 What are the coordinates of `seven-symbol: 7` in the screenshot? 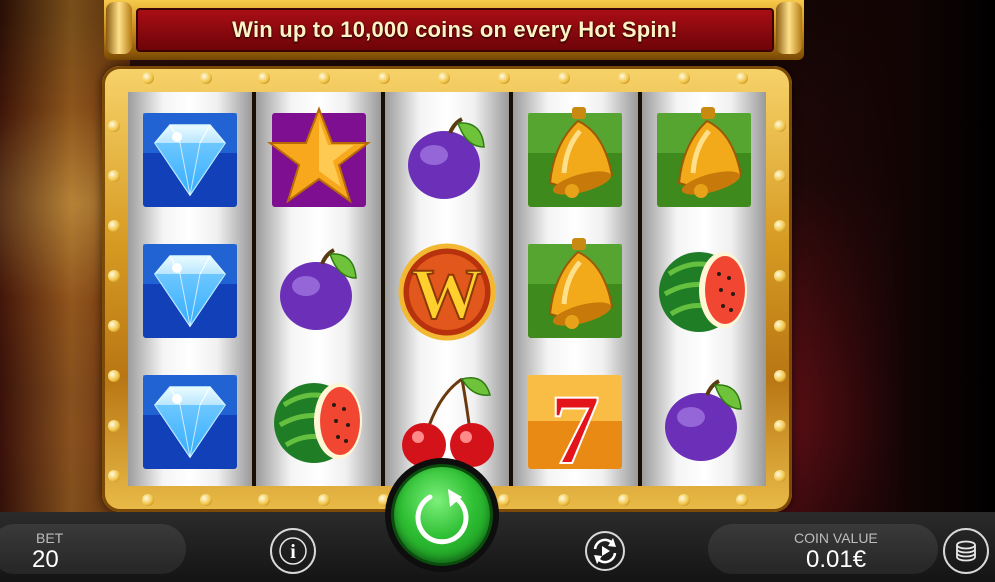 It's located at (575, 425).